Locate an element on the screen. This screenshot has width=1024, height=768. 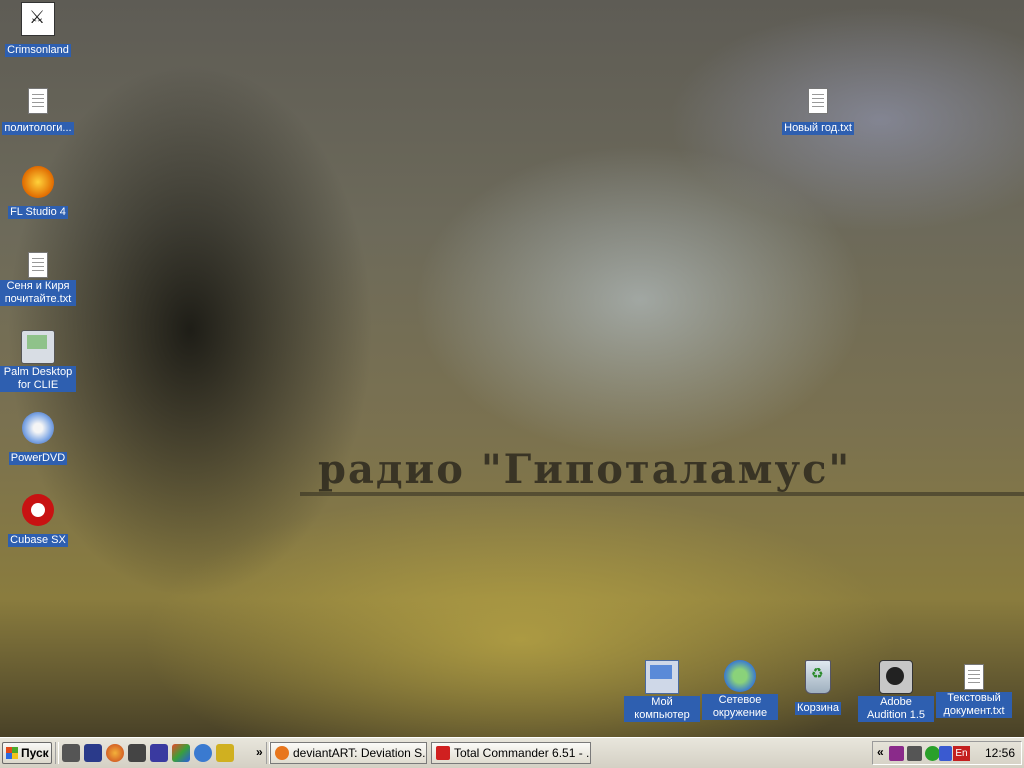
desktop-icon-my-computer: Мой компьютер is located at coordinates (662, 691).